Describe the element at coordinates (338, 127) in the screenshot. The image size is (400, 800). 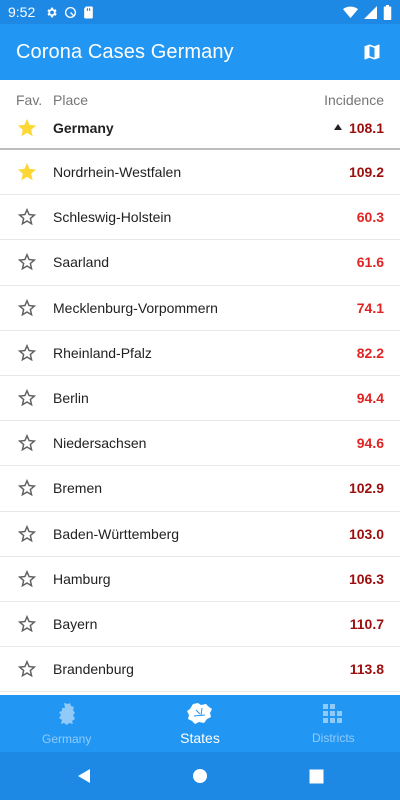
I see `trend-up-icon` at that location.